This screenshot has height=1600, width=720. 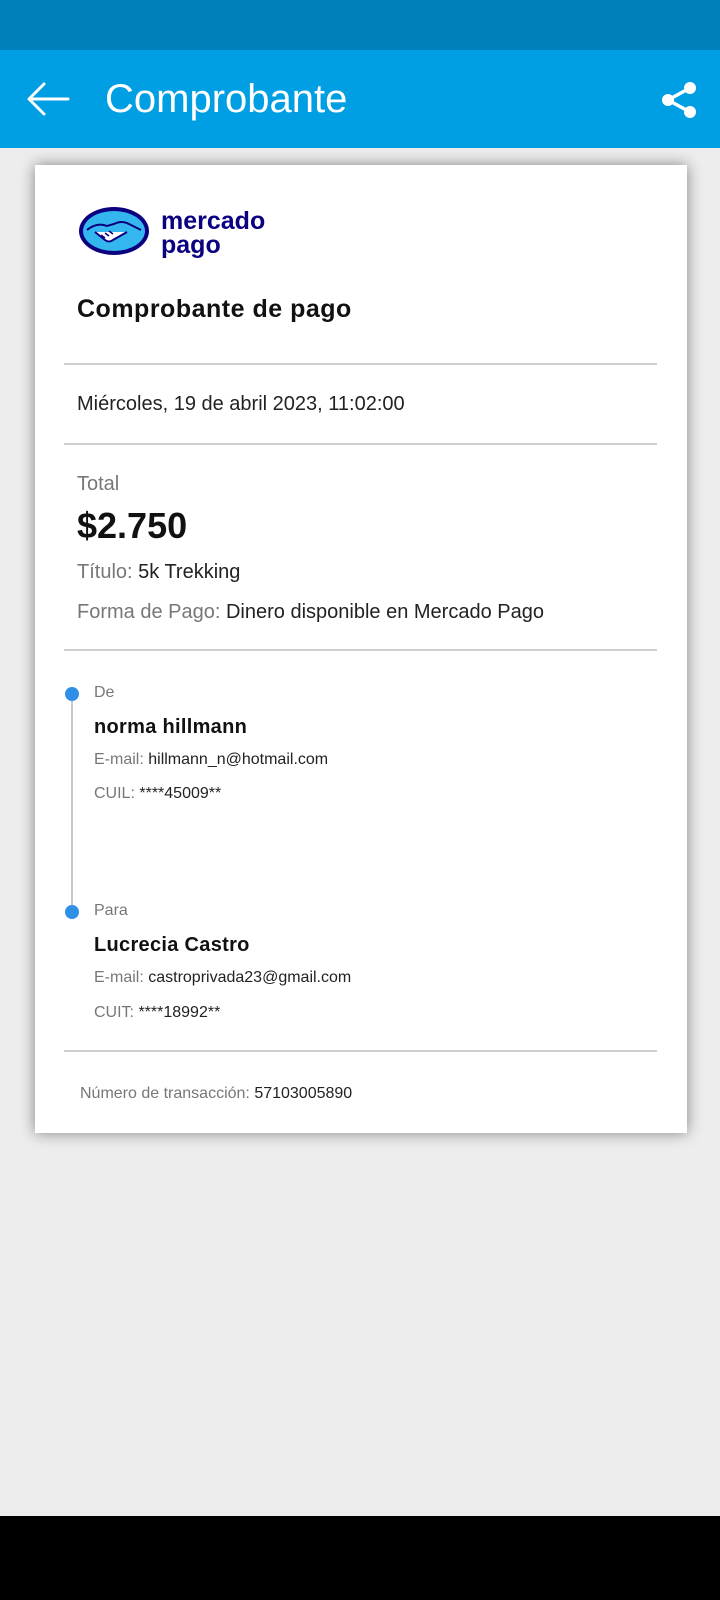 What do you see at coordinates (119, 759) in the screenshot?
I see `sender-email-label: E-mail:` at bounding box center [119, 759].